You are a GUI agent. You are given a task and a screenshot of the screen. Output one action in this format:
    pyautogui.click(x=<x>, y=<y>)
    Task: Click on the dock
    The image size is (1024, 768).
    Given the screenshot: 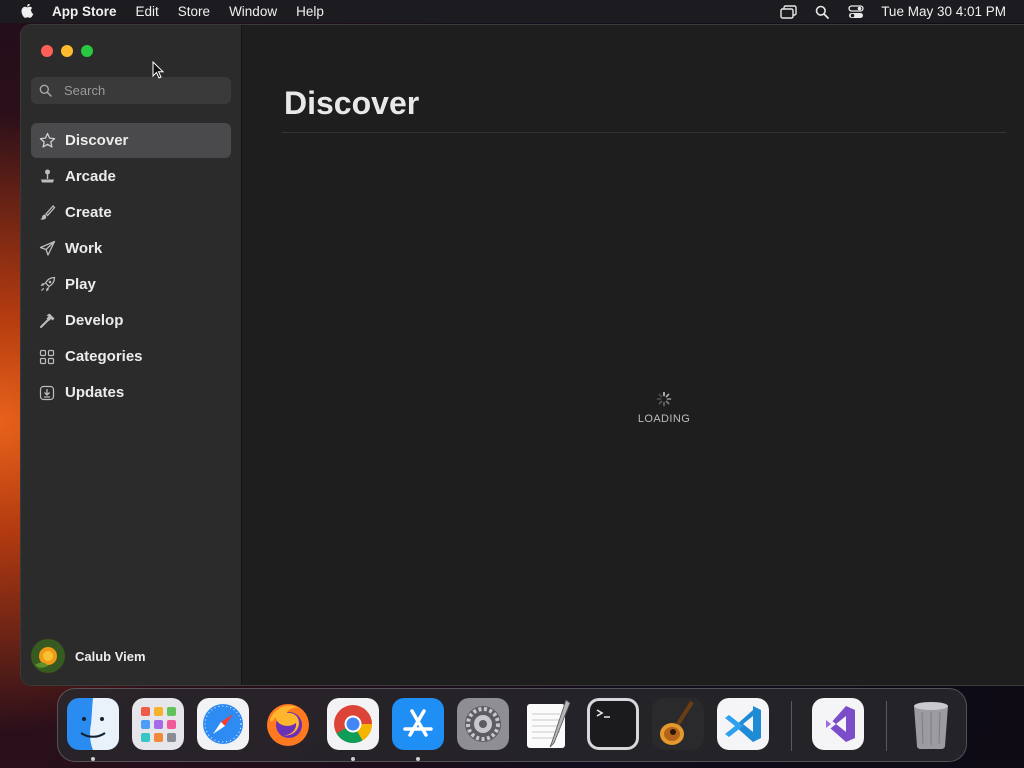 What is the action you would take?
    pyautogui.click(x=512, y=725)
    